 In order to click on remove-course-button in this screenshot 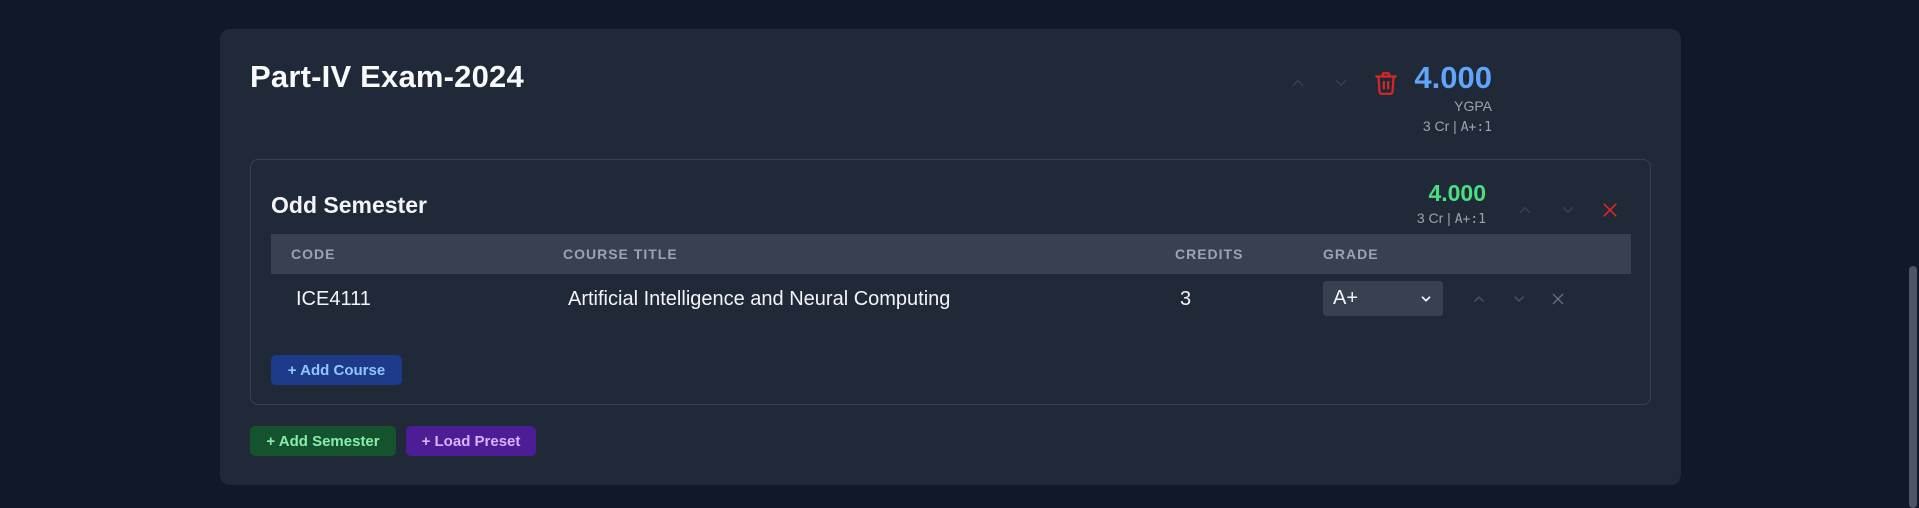, I will do `click(1558, 299)`.